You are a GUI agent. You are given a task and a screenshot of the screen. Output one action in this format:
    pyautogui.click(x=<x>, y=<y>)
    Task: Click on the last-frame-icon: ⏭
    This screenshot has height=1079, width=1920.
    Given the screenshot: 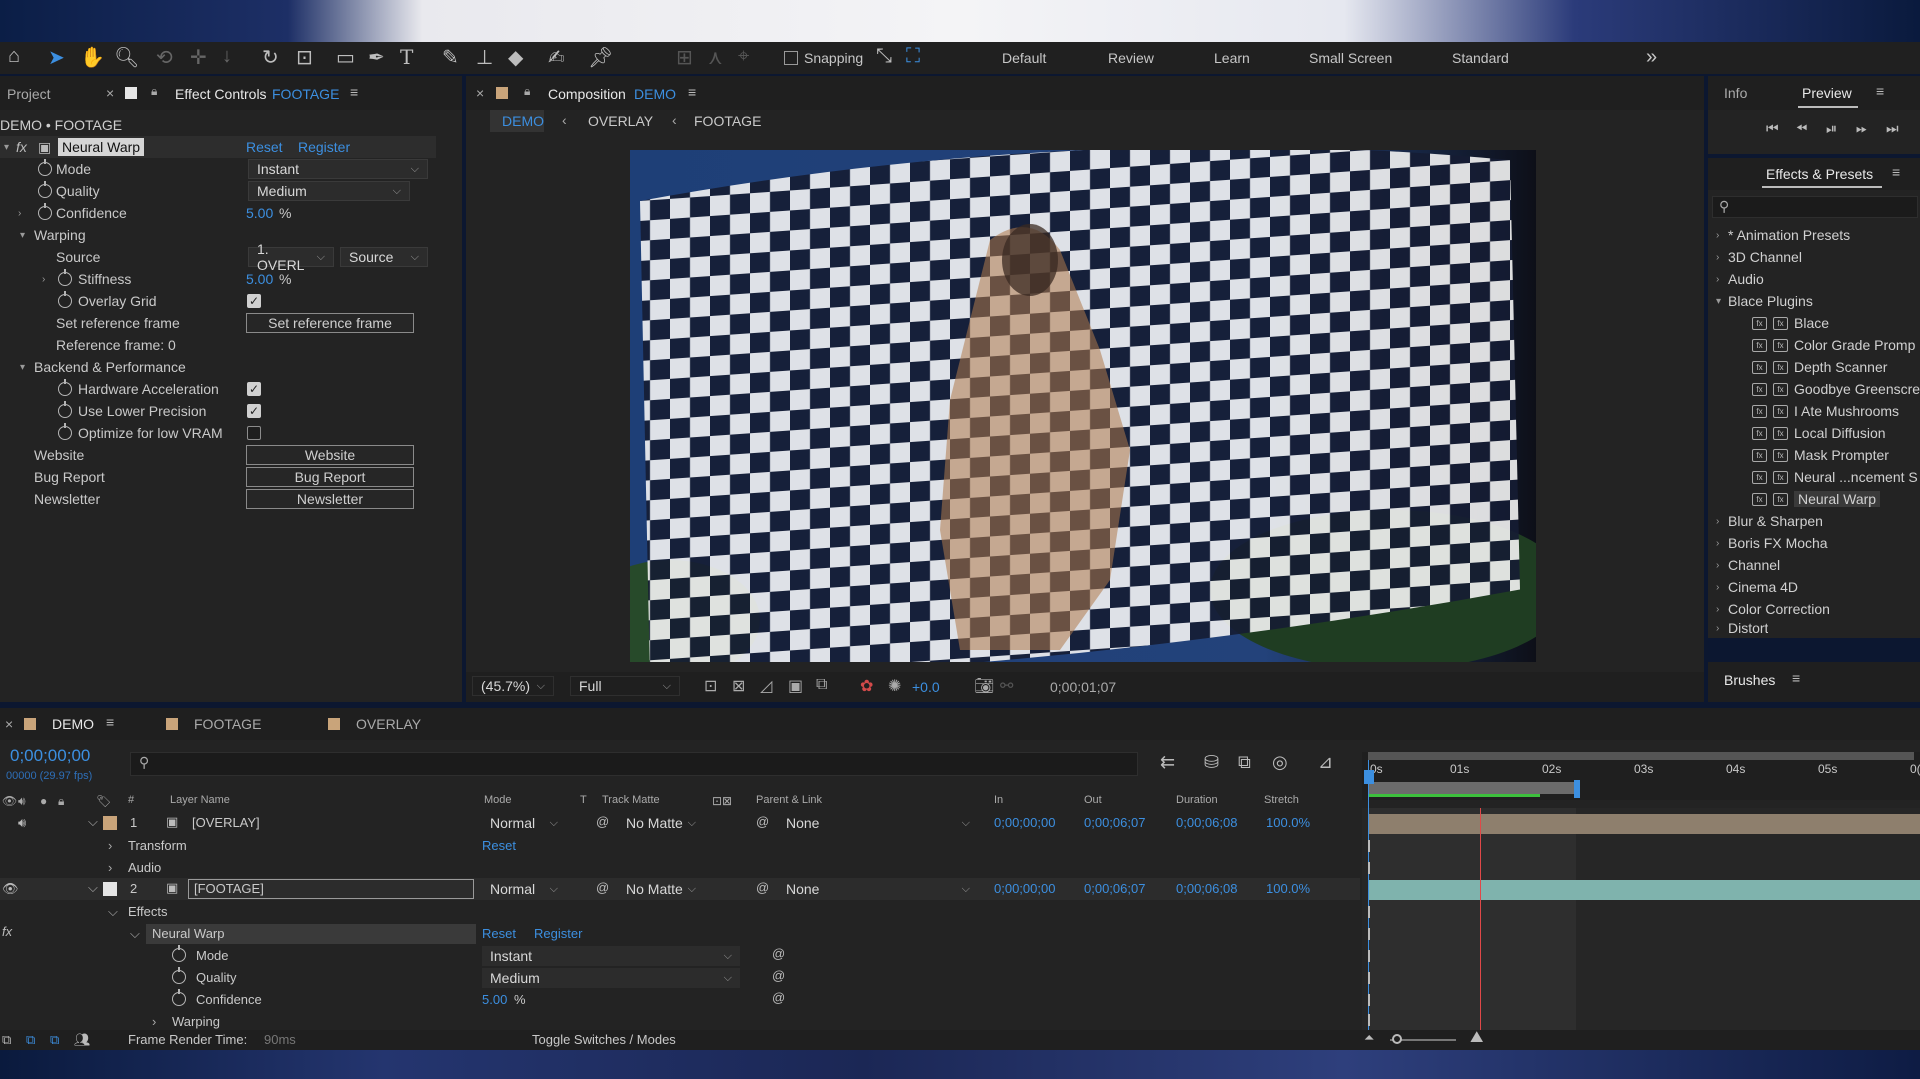 What is the action you would take?
    pyautogui.click(x=1892, y=128)
    